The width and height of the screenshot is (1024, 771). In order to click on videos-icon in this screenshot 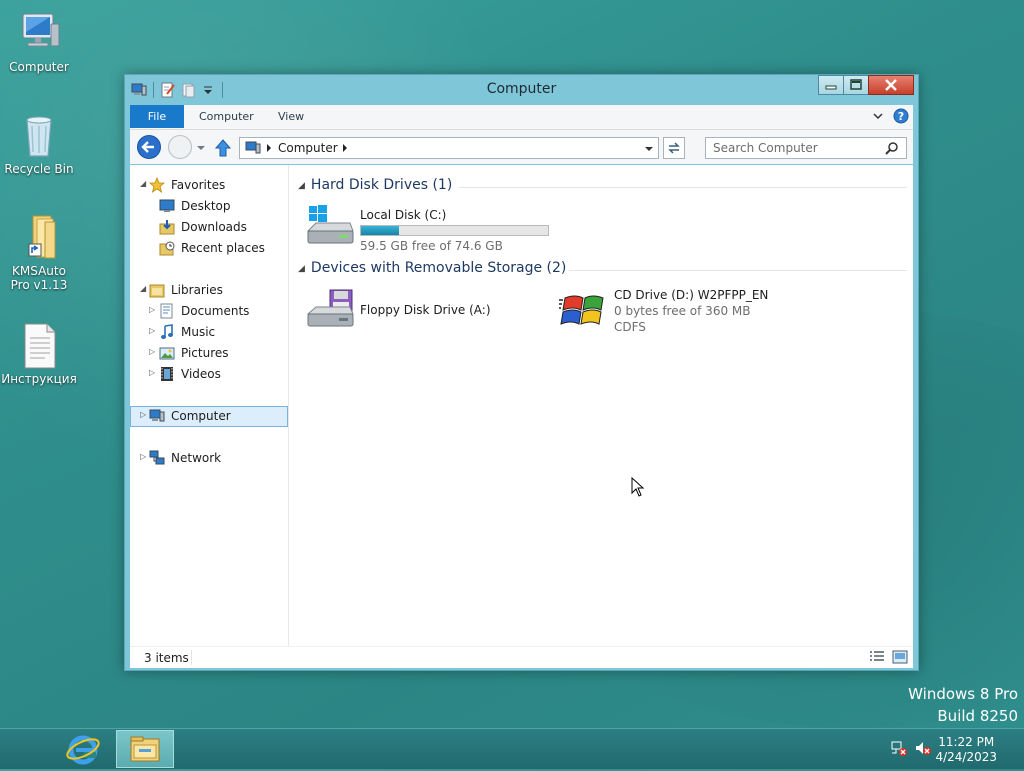, I will do `click(167, 374)`.